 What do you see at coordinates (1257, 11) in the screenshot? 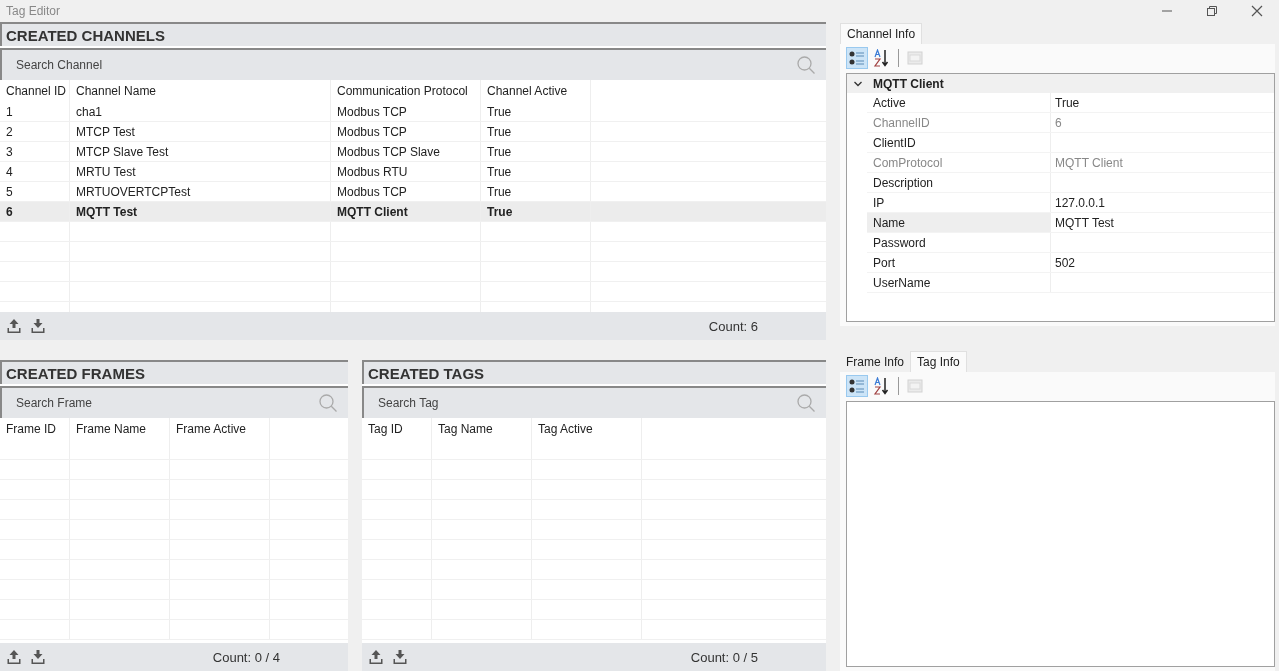
I see `close-icon` at bounding box center [1257, 11].